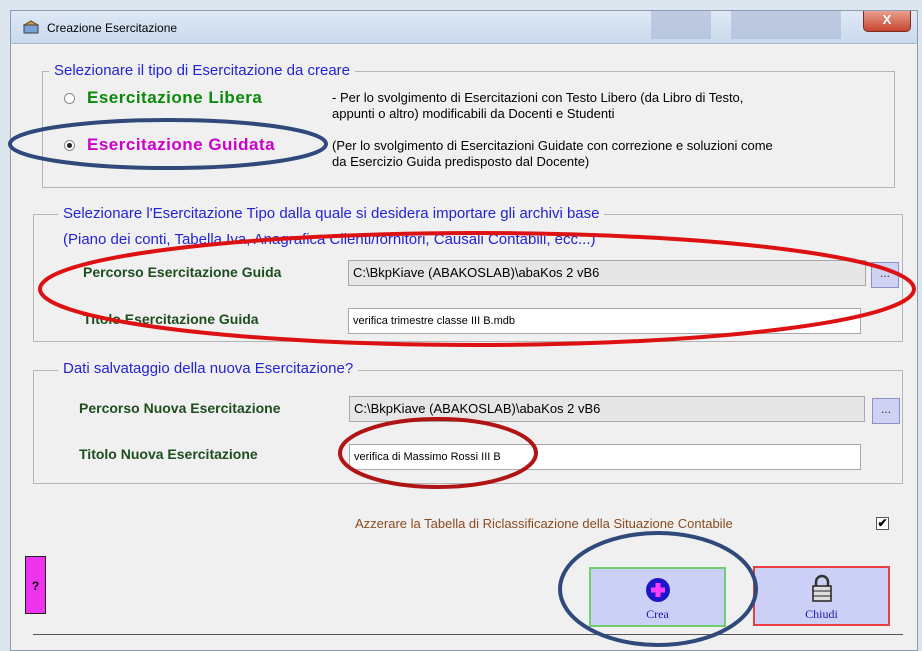  Describe the element at coordinates (657, 614) in the screenshot. I see `crea-label: Crea` at that location.